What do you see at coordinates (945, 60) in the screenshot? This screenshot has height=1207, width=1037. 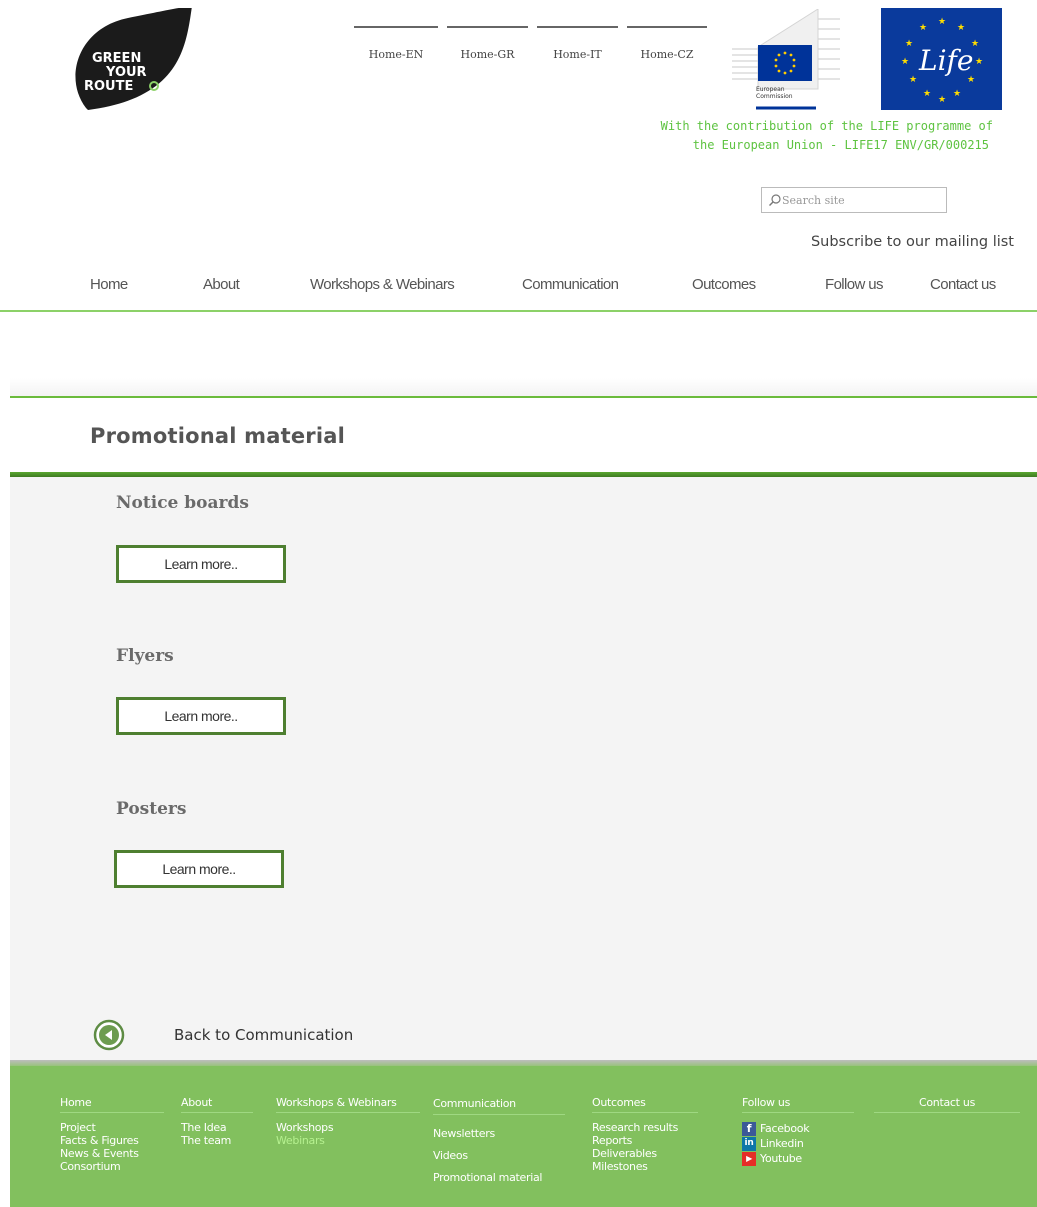 I see `life-logo-text: Life` at bounding box center [945, 60].